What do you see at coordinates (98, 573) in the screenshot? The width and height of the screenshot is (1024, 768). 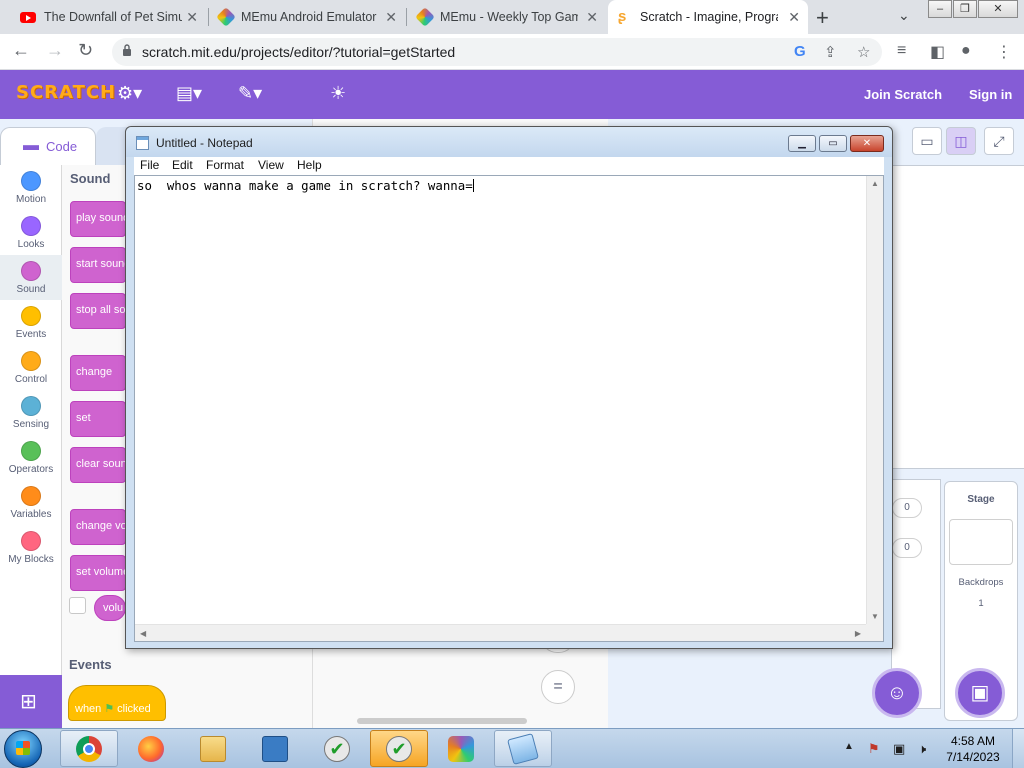 I see `block-set-volume: set volume` at bounding box center [98, 573].